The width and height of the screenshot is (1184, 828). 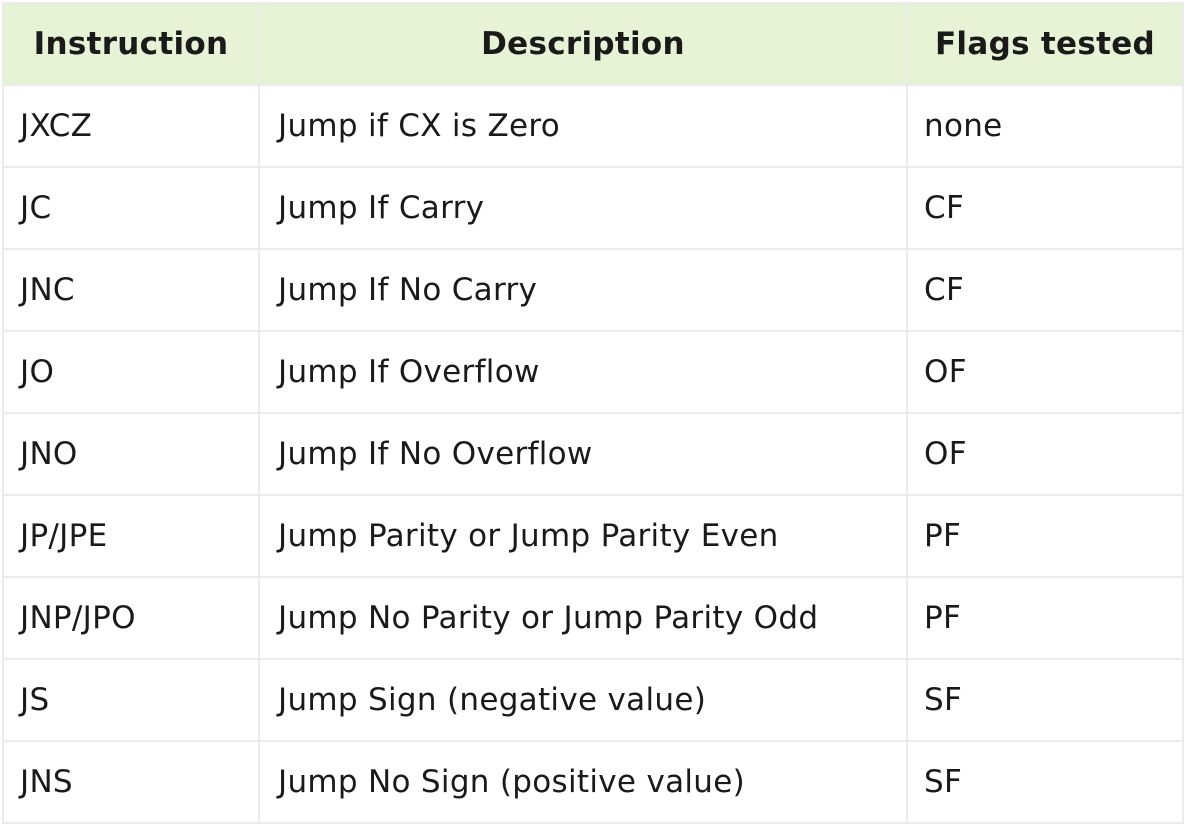 I want to click on cell-description: Jump if CX is Zero, so click(x=583, y=126).